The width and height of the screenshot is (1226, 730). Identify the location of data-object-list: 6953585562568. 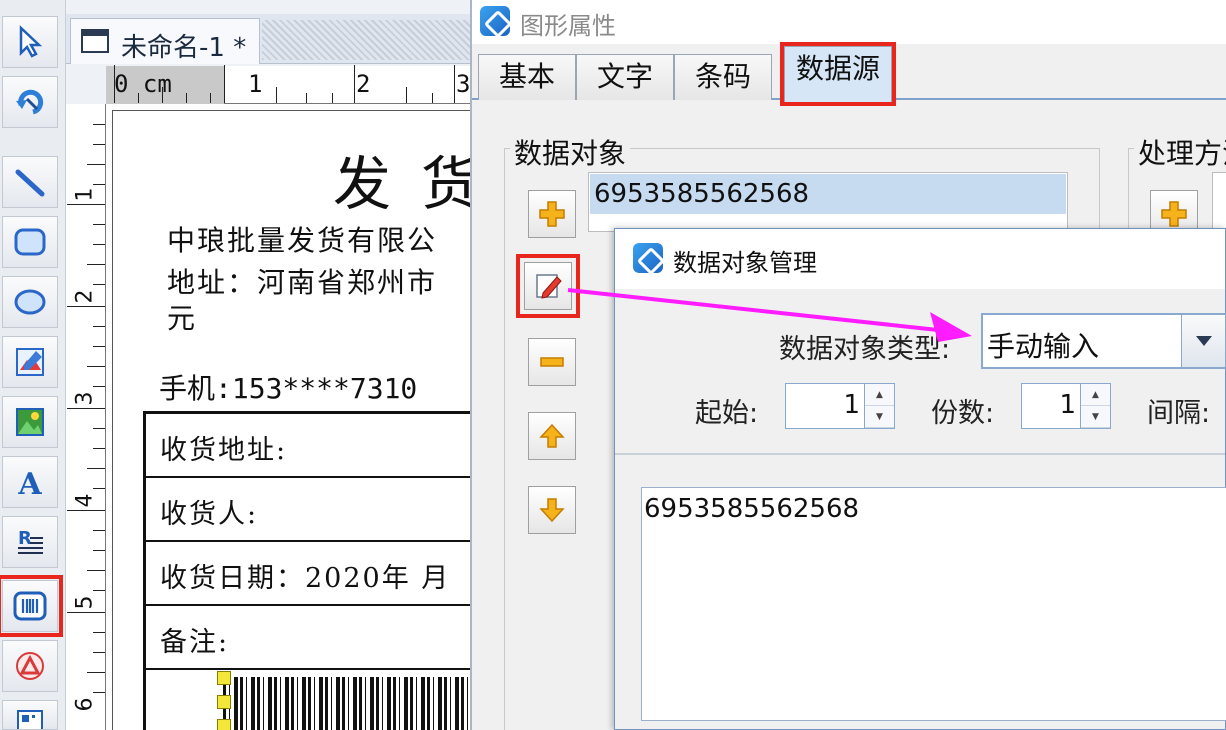
(828, 202).